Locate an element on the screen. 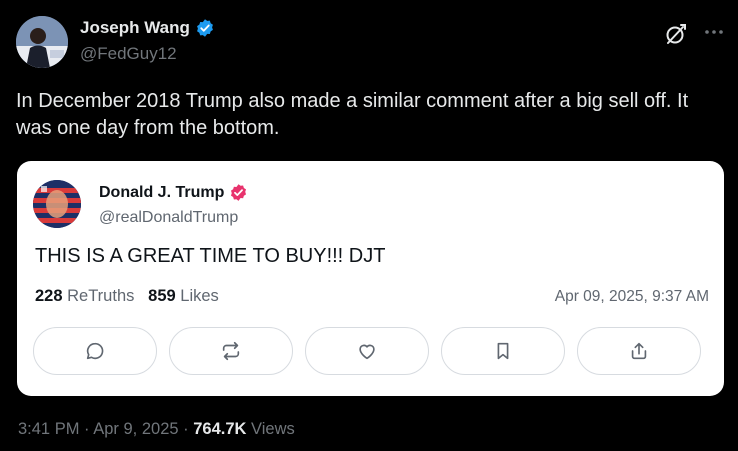 The height and width of the screenshot is (451, 738). like-icon is located at coordinates (367, 352).